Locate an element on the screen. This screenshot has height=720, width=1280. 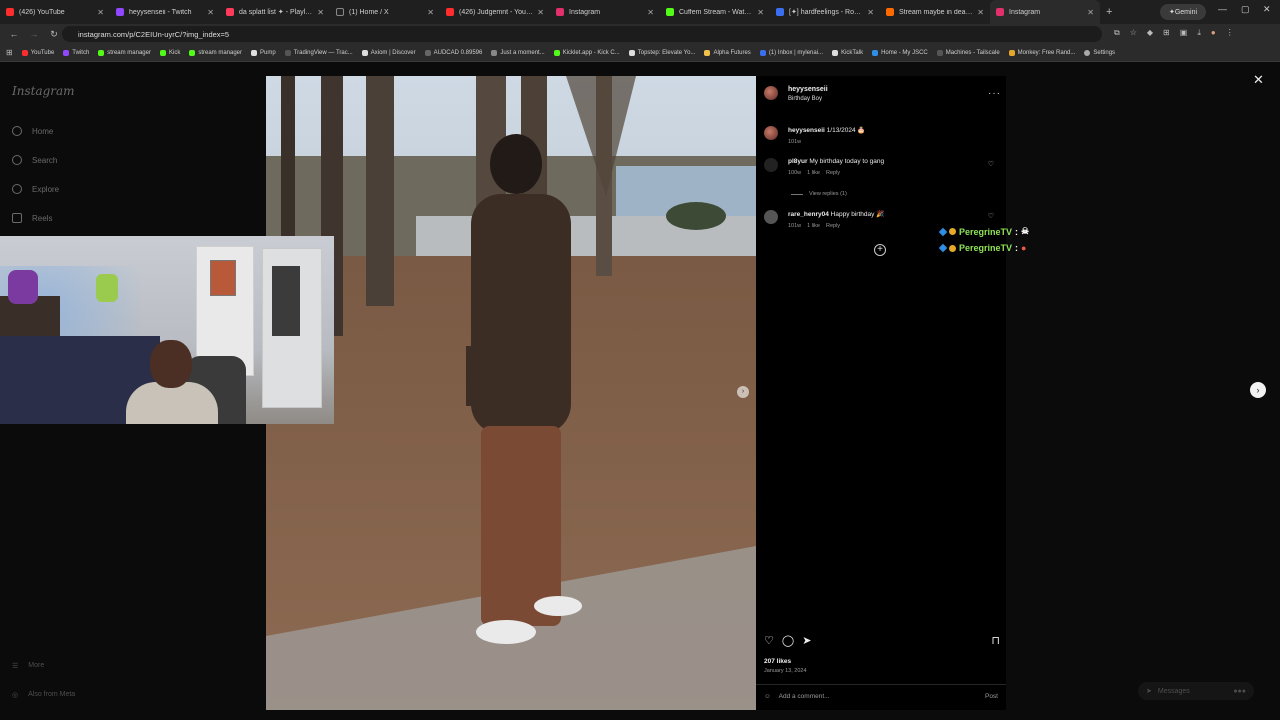
like-heart-icon: ♡ is located at coordinates (769, 640).